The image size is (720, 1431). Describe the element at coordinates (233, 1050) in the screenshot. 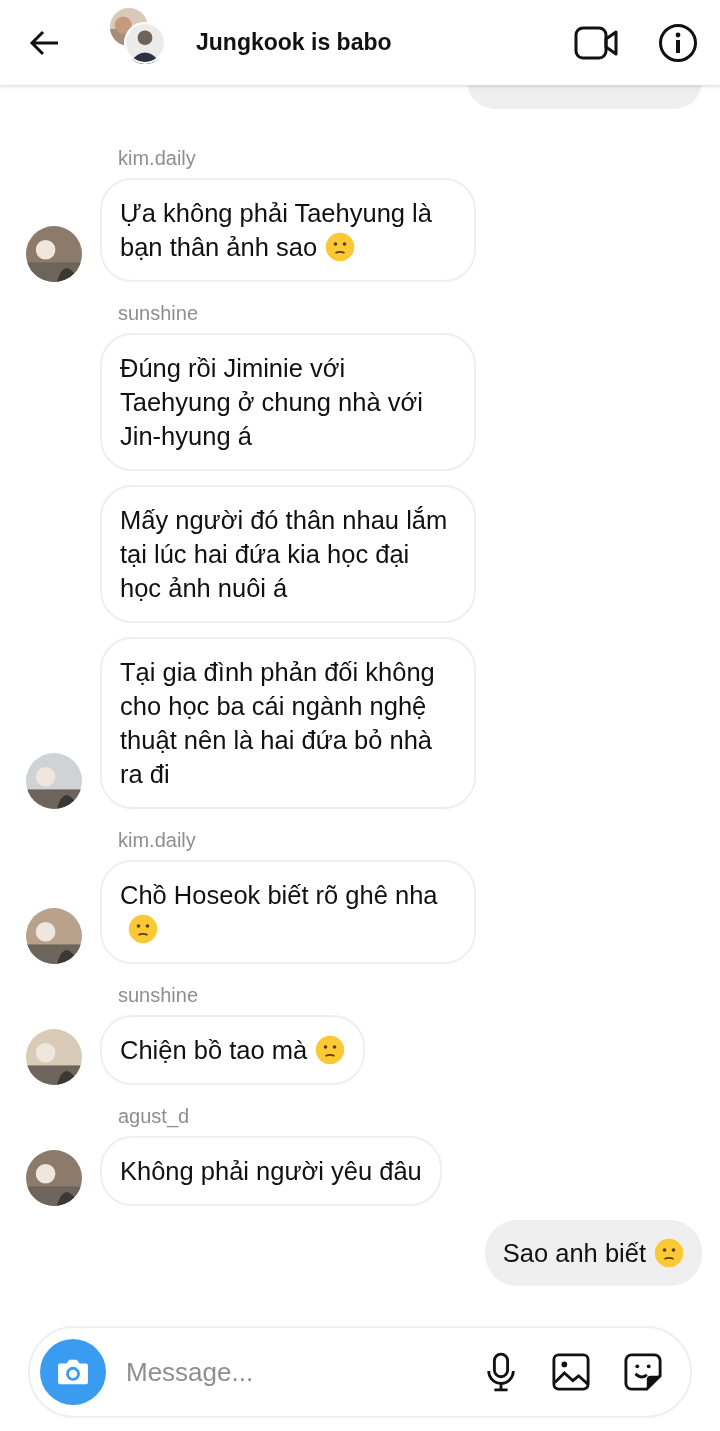

I see `message-bubble: Chiện bồ tao mà` at that location.